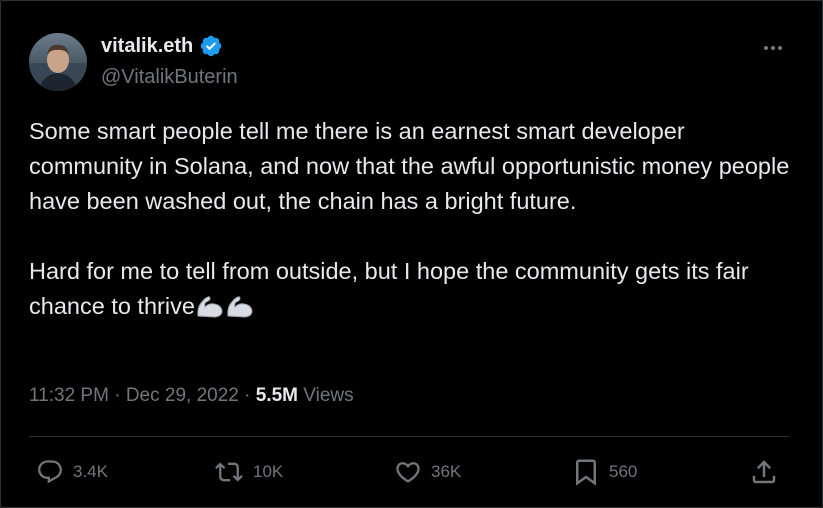 This screenshot has width=823, height=508. I want to click on reply-count: 3.4K, so click(90, 471).